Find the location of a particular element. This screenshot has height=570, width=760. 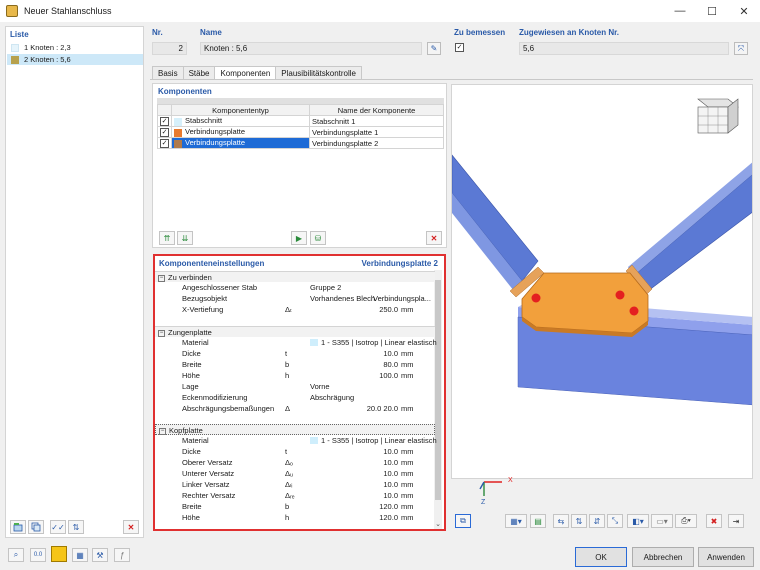

axis-x-label: X is located at coordinates (510, 480).